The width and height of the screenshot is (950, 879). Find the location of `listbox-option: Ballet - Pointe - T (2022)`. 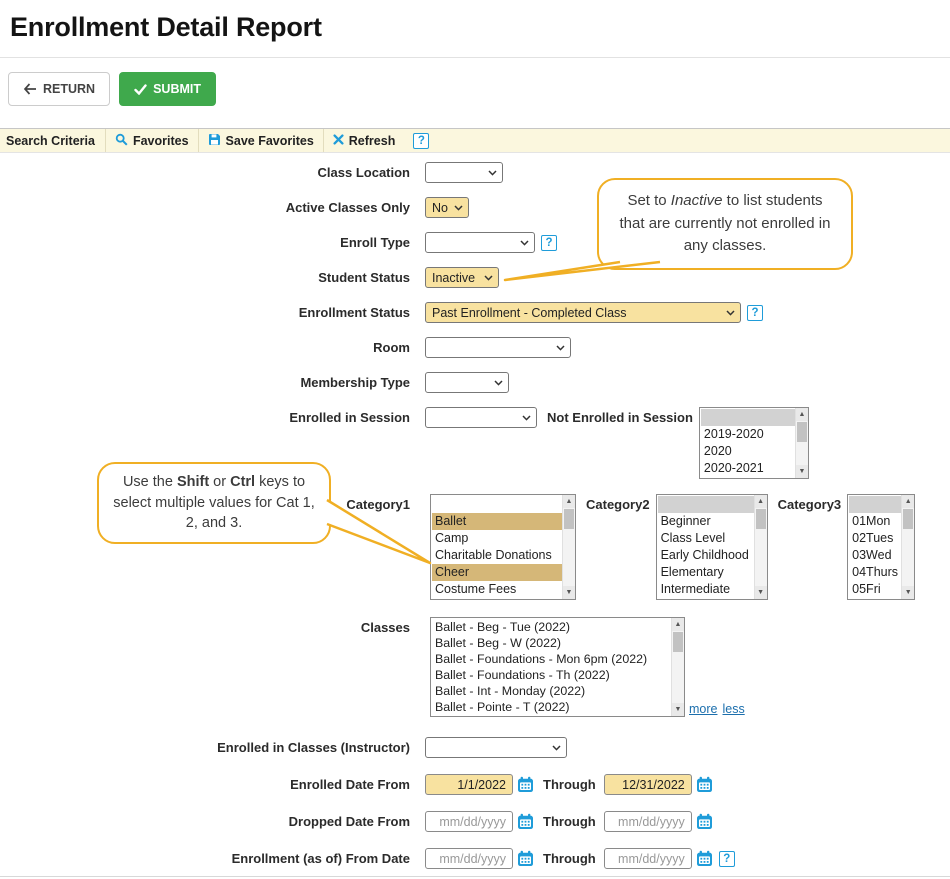

listbox-option: Ballet - Pointe - T (2022) is located at coordinates (551, 707).